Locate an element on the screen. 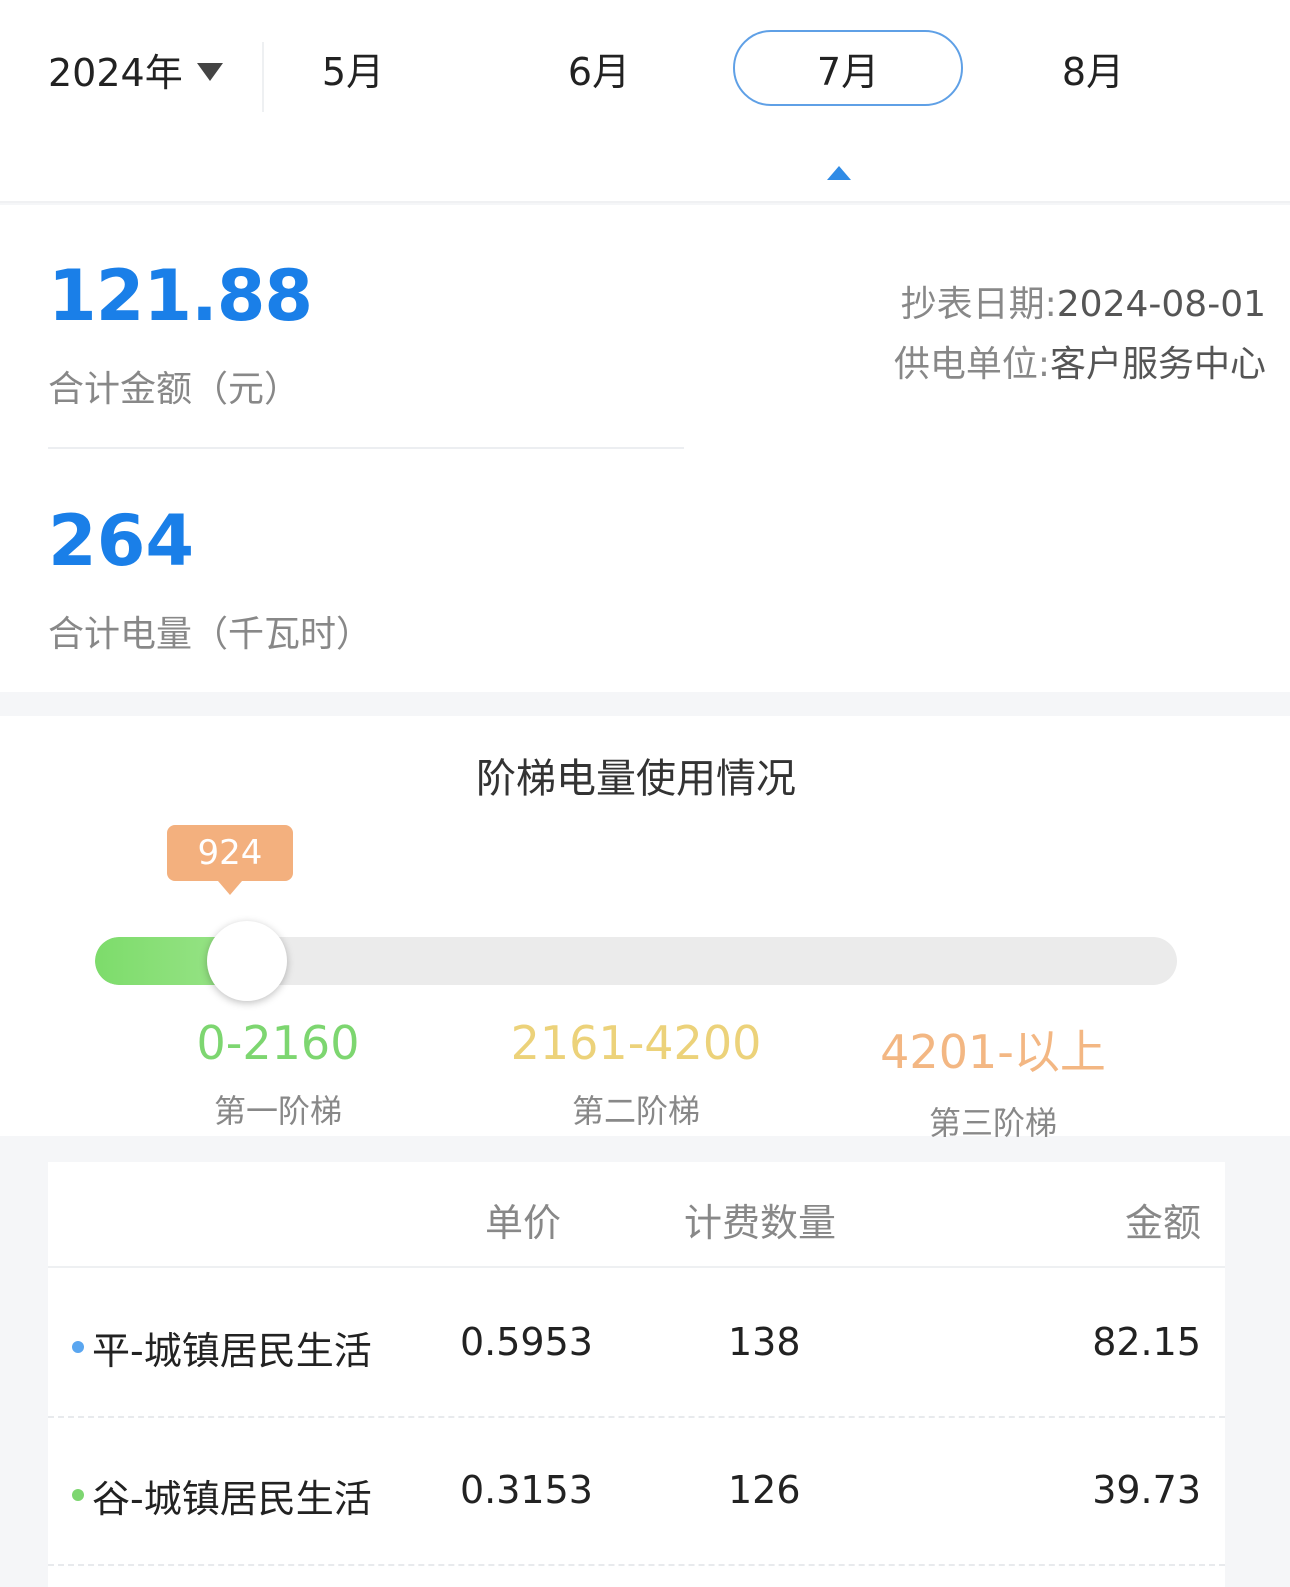 This screenshot has height=1587, width=1290. header-quantity: 计费数量 is located at coordinates (760, 1223).